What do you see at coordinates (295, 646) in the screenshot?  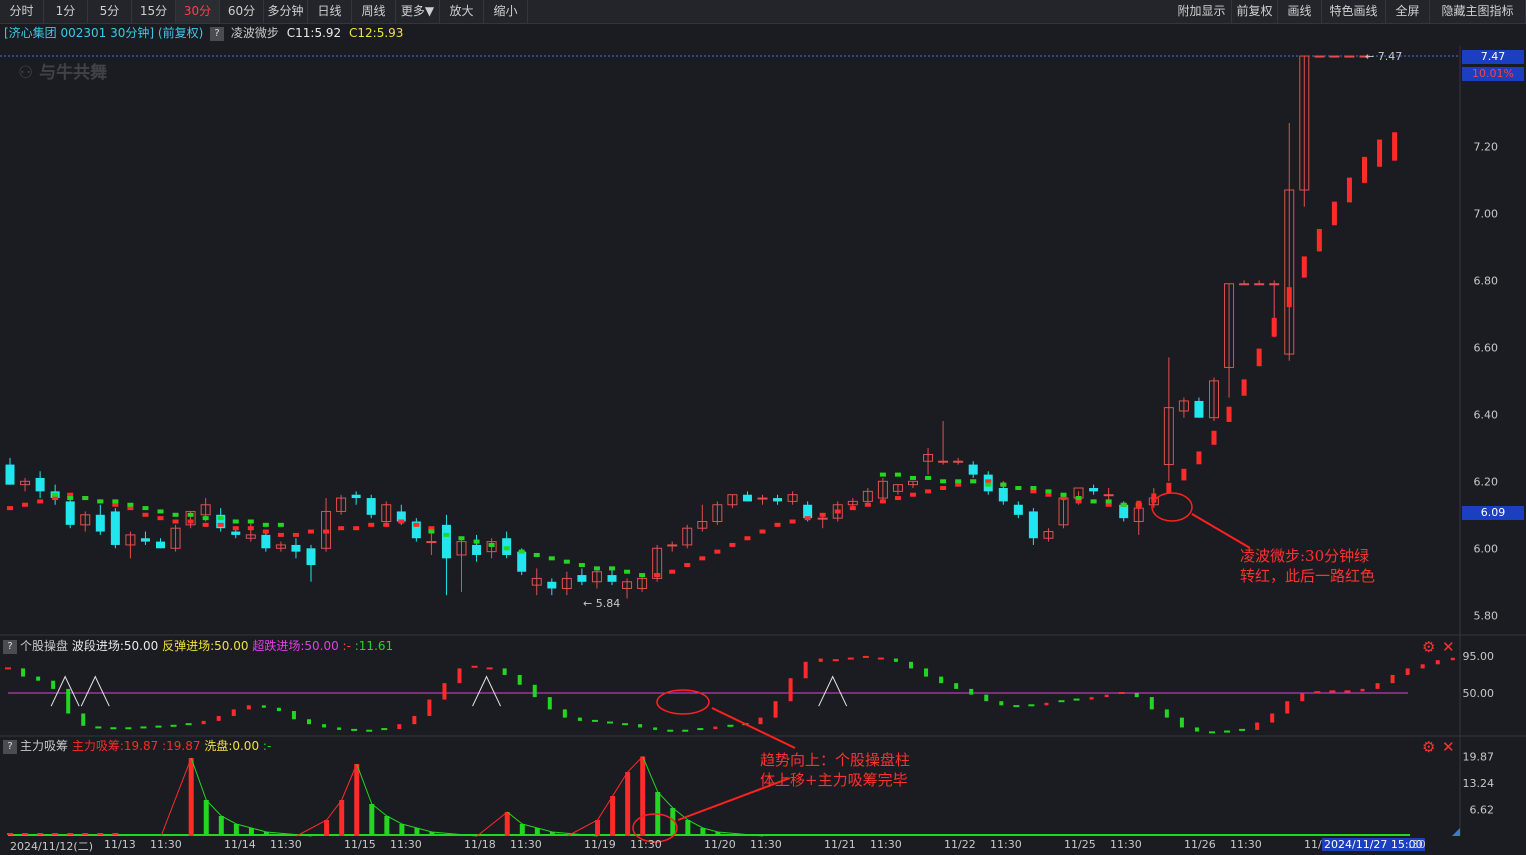 I see `panel1-p3: 超跌进场:50.00` at bounding box center [295, 646].